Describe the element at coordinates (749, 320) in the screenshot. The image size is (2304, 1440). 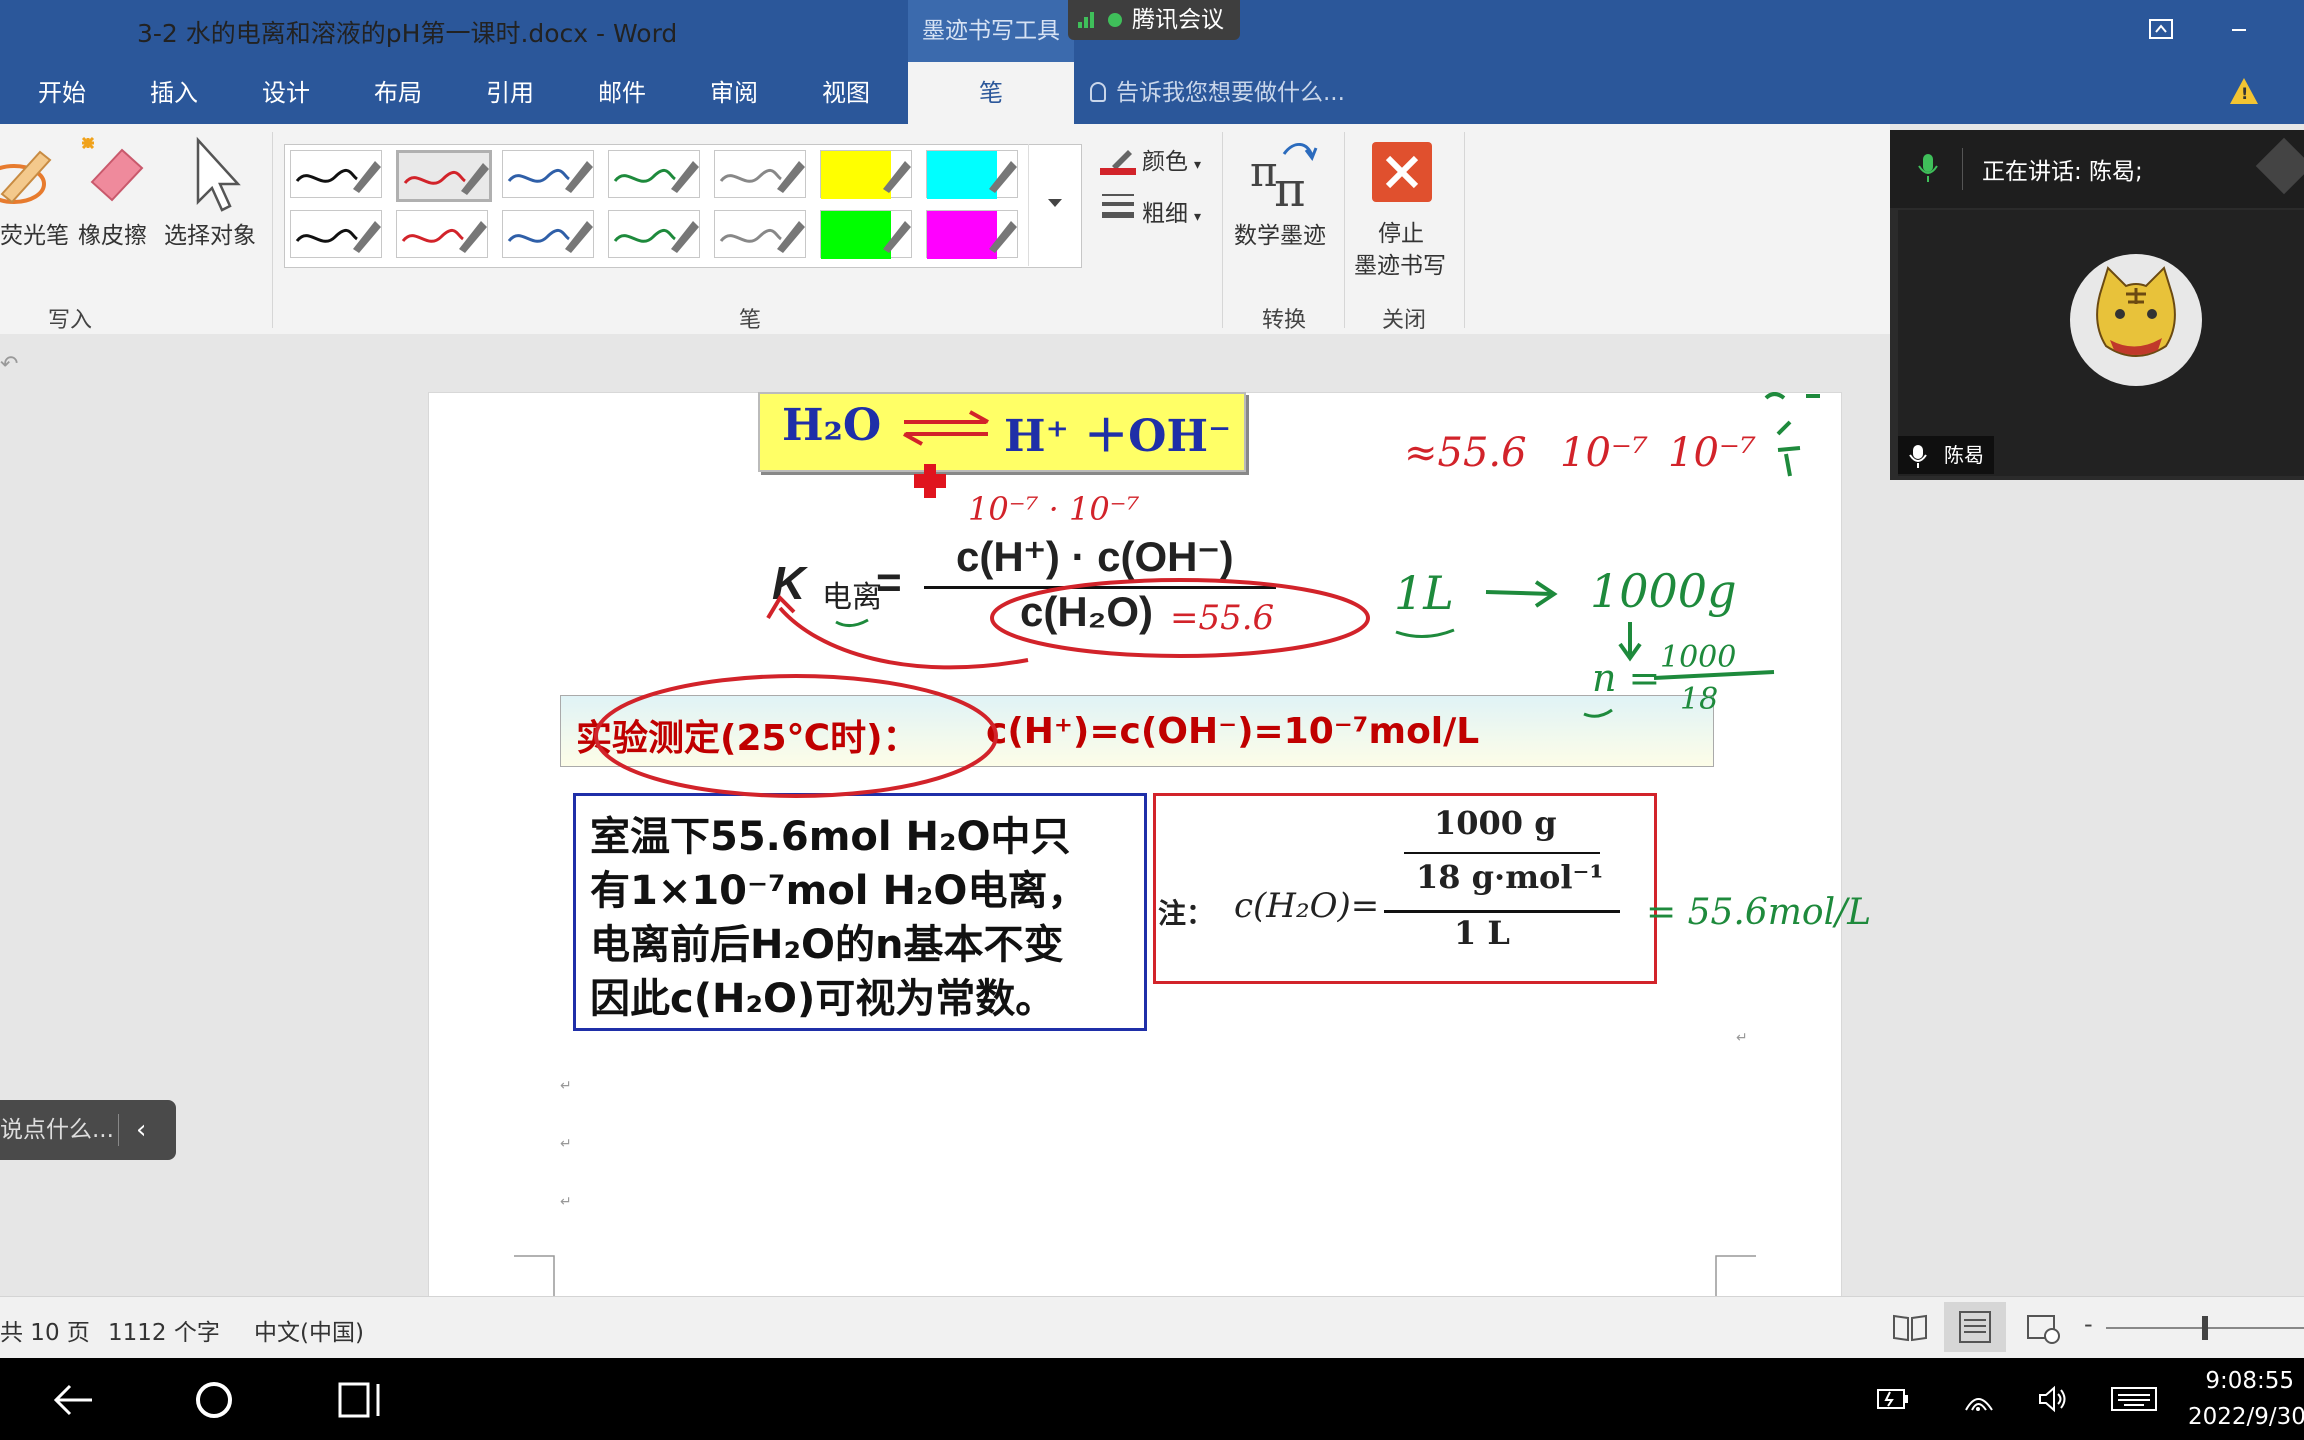
I see `group-label-pens: 笔` at that location.